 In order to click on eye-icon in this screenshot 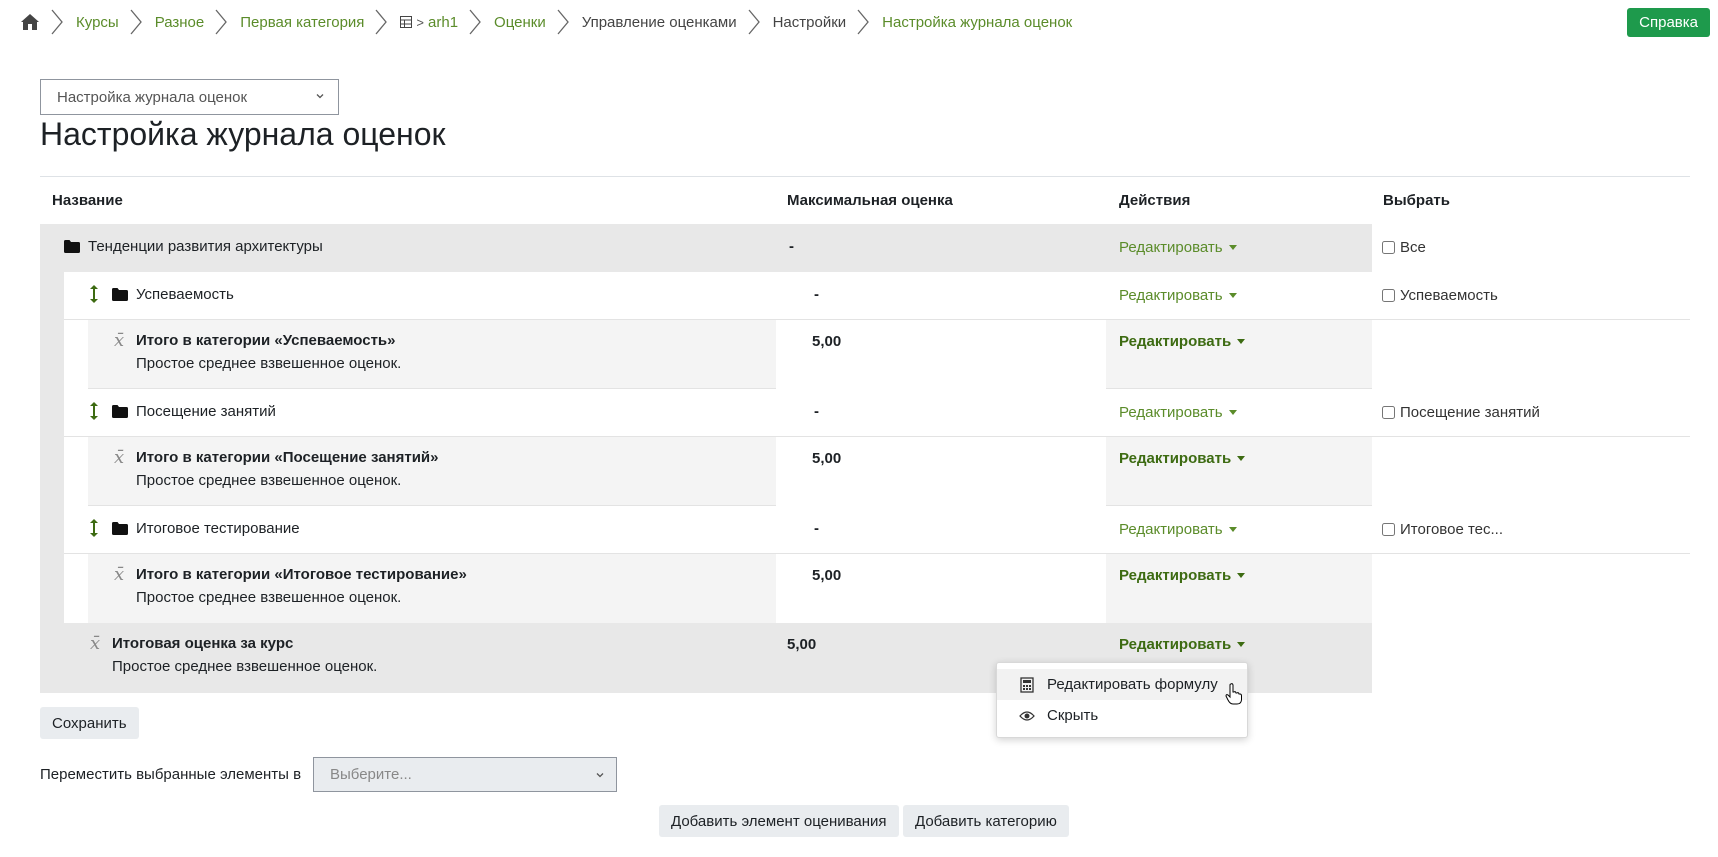, I will do `click(1027, 715)`.